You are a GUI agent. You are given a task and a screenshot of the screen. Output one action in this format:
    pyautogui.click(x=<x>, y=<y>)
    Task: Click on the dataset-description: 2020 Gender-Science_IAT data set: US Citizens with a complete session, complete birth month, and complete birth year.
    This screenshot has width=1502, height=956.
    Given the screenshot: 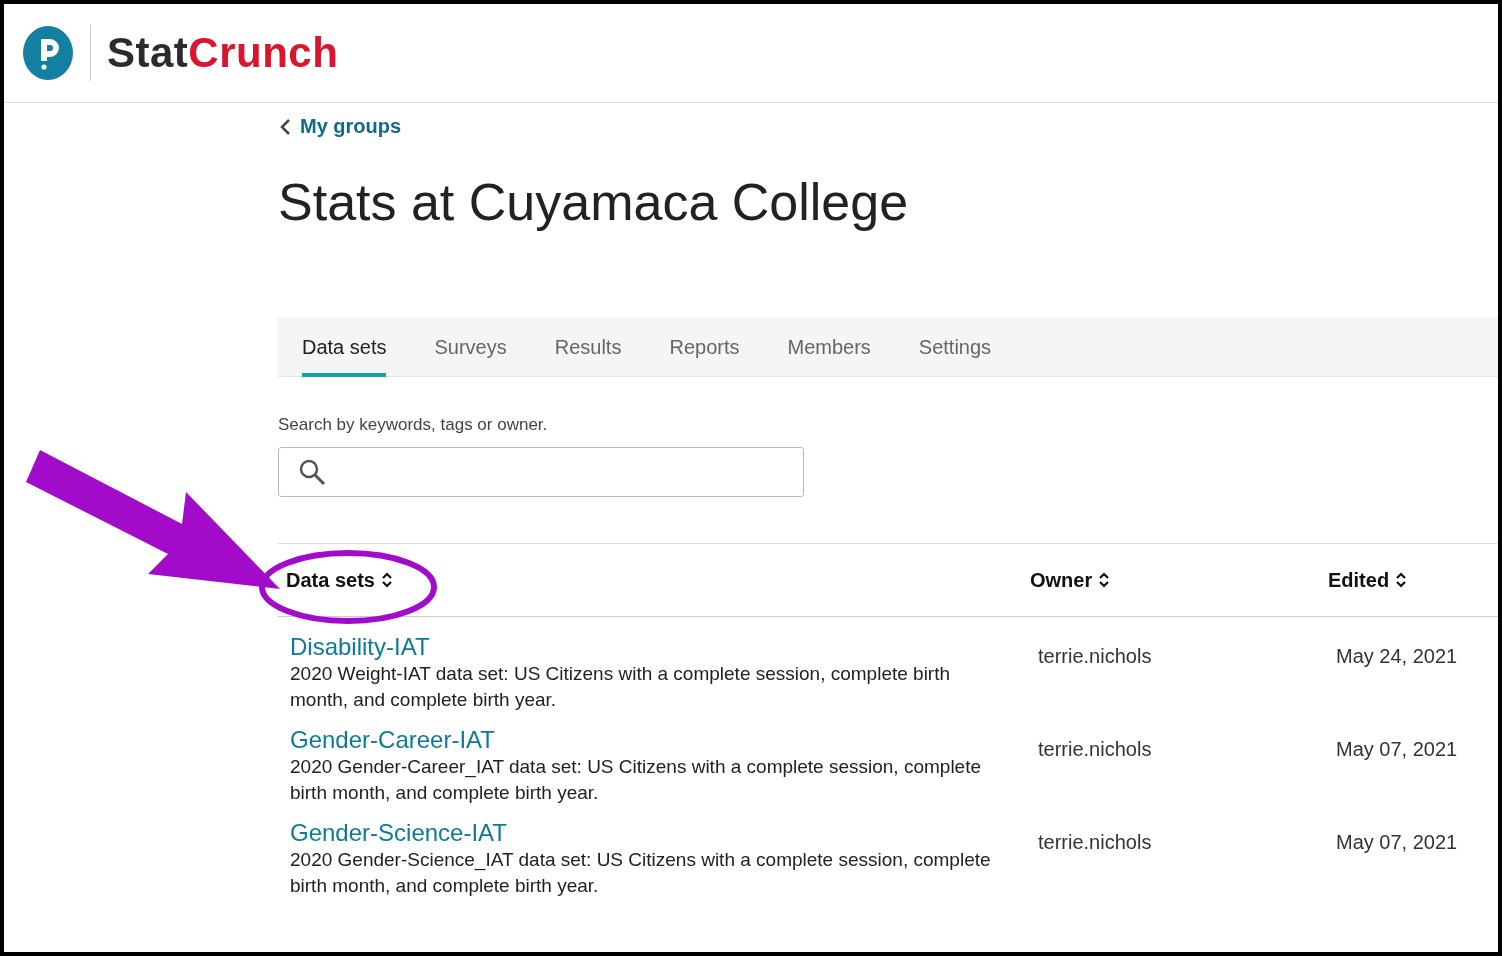 What is the action you would take?
    pyautogui.click(x=641, y=873)
    